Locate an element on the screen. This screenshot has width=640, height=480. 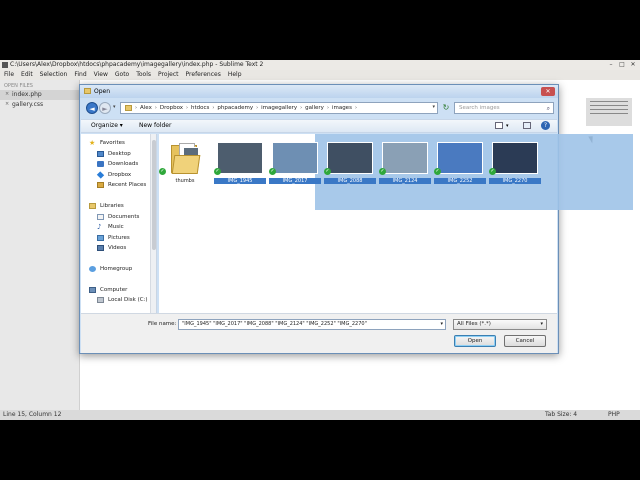
file-tile-img-2124: ✓ IMG_2124 is located at coordinates (405, 164).